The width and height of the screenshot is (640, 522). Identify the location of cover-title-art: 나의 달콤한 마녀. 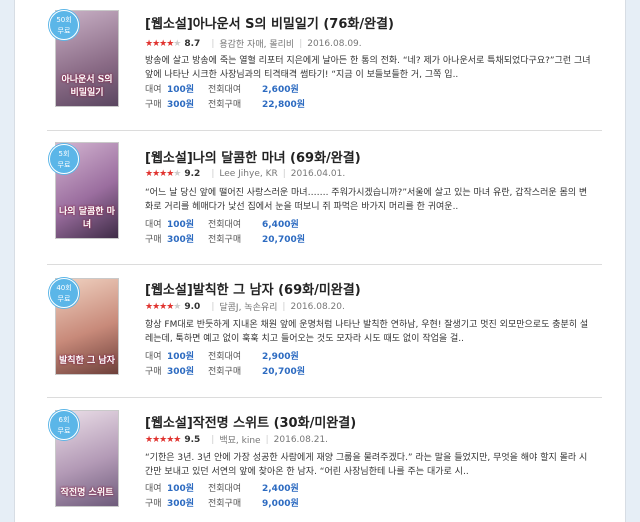
(87, 218).